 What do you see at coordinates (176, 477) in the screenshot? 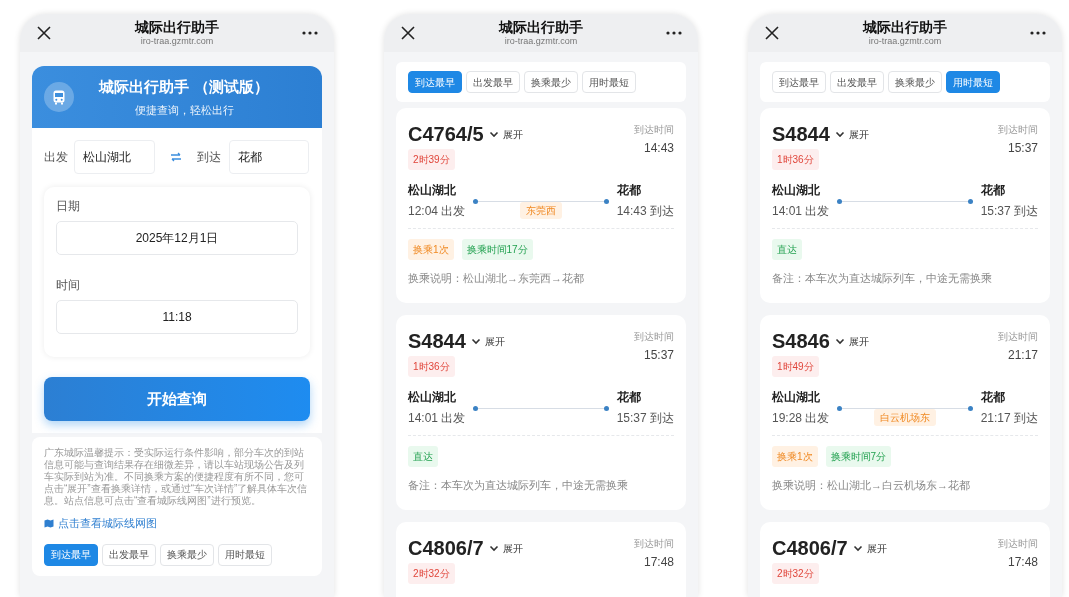
I see `notice-text: 广东城际温馨提示：受实际运行条件影响，部分车次的到站信息可能与查询结果存在细微差异，请以车站现场公告及列车实际到站为准。不同换乘方案的便捷程度有所不同，您可点击“展开”查看换乘详情，或通过“车次详情”了解具体车次信息。站点信息可点击“查看城际线网图”进行预览。` at bounding box center [176, 477].